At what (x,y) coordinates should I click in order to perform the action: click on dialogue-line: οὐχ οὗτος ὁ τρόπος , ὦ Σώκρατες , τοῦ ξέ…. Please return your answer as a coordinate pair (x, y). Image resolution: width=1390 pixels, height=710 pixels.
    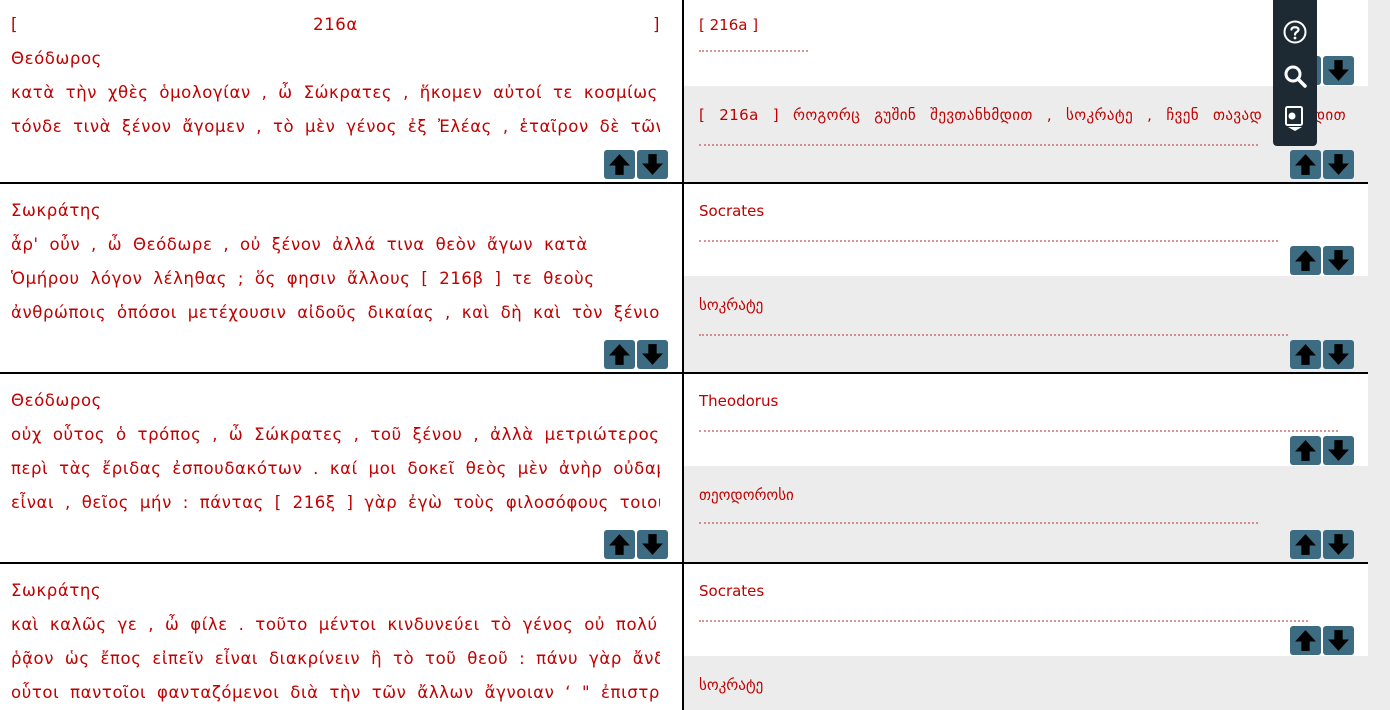
    Looking at the image, I should click on (335, 434).